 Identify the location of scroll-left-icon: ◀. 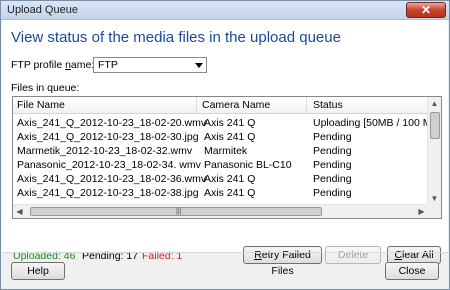
(19, 211).